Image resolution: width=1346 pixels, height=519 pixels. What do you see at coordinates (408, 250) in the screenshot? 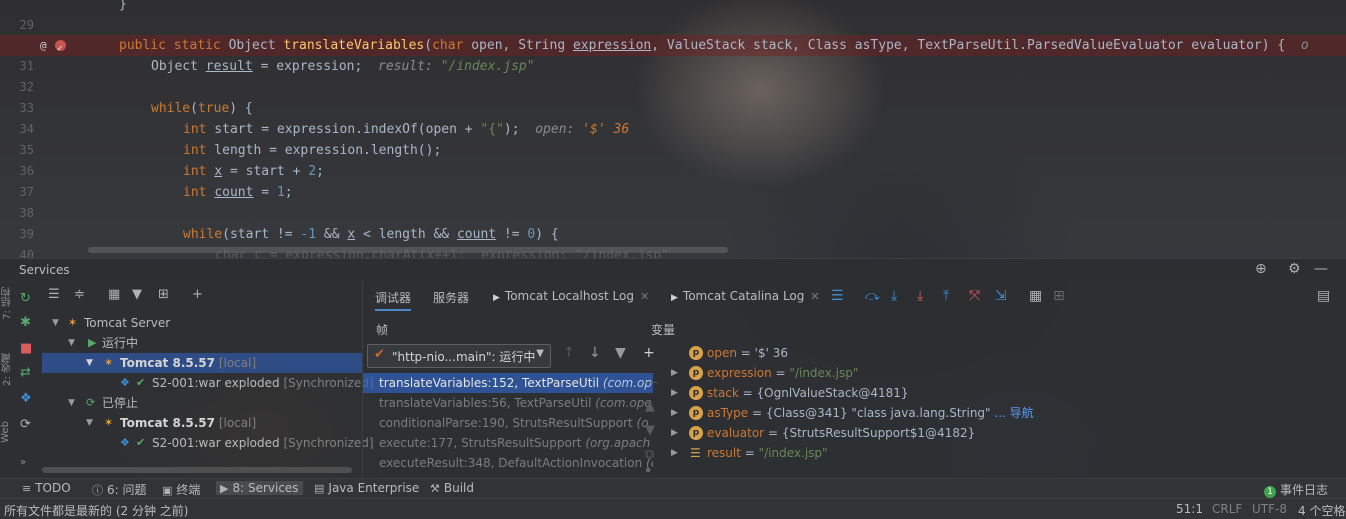
I see `editor-horizontal-scrollbar` at bounding box center [408, 250].